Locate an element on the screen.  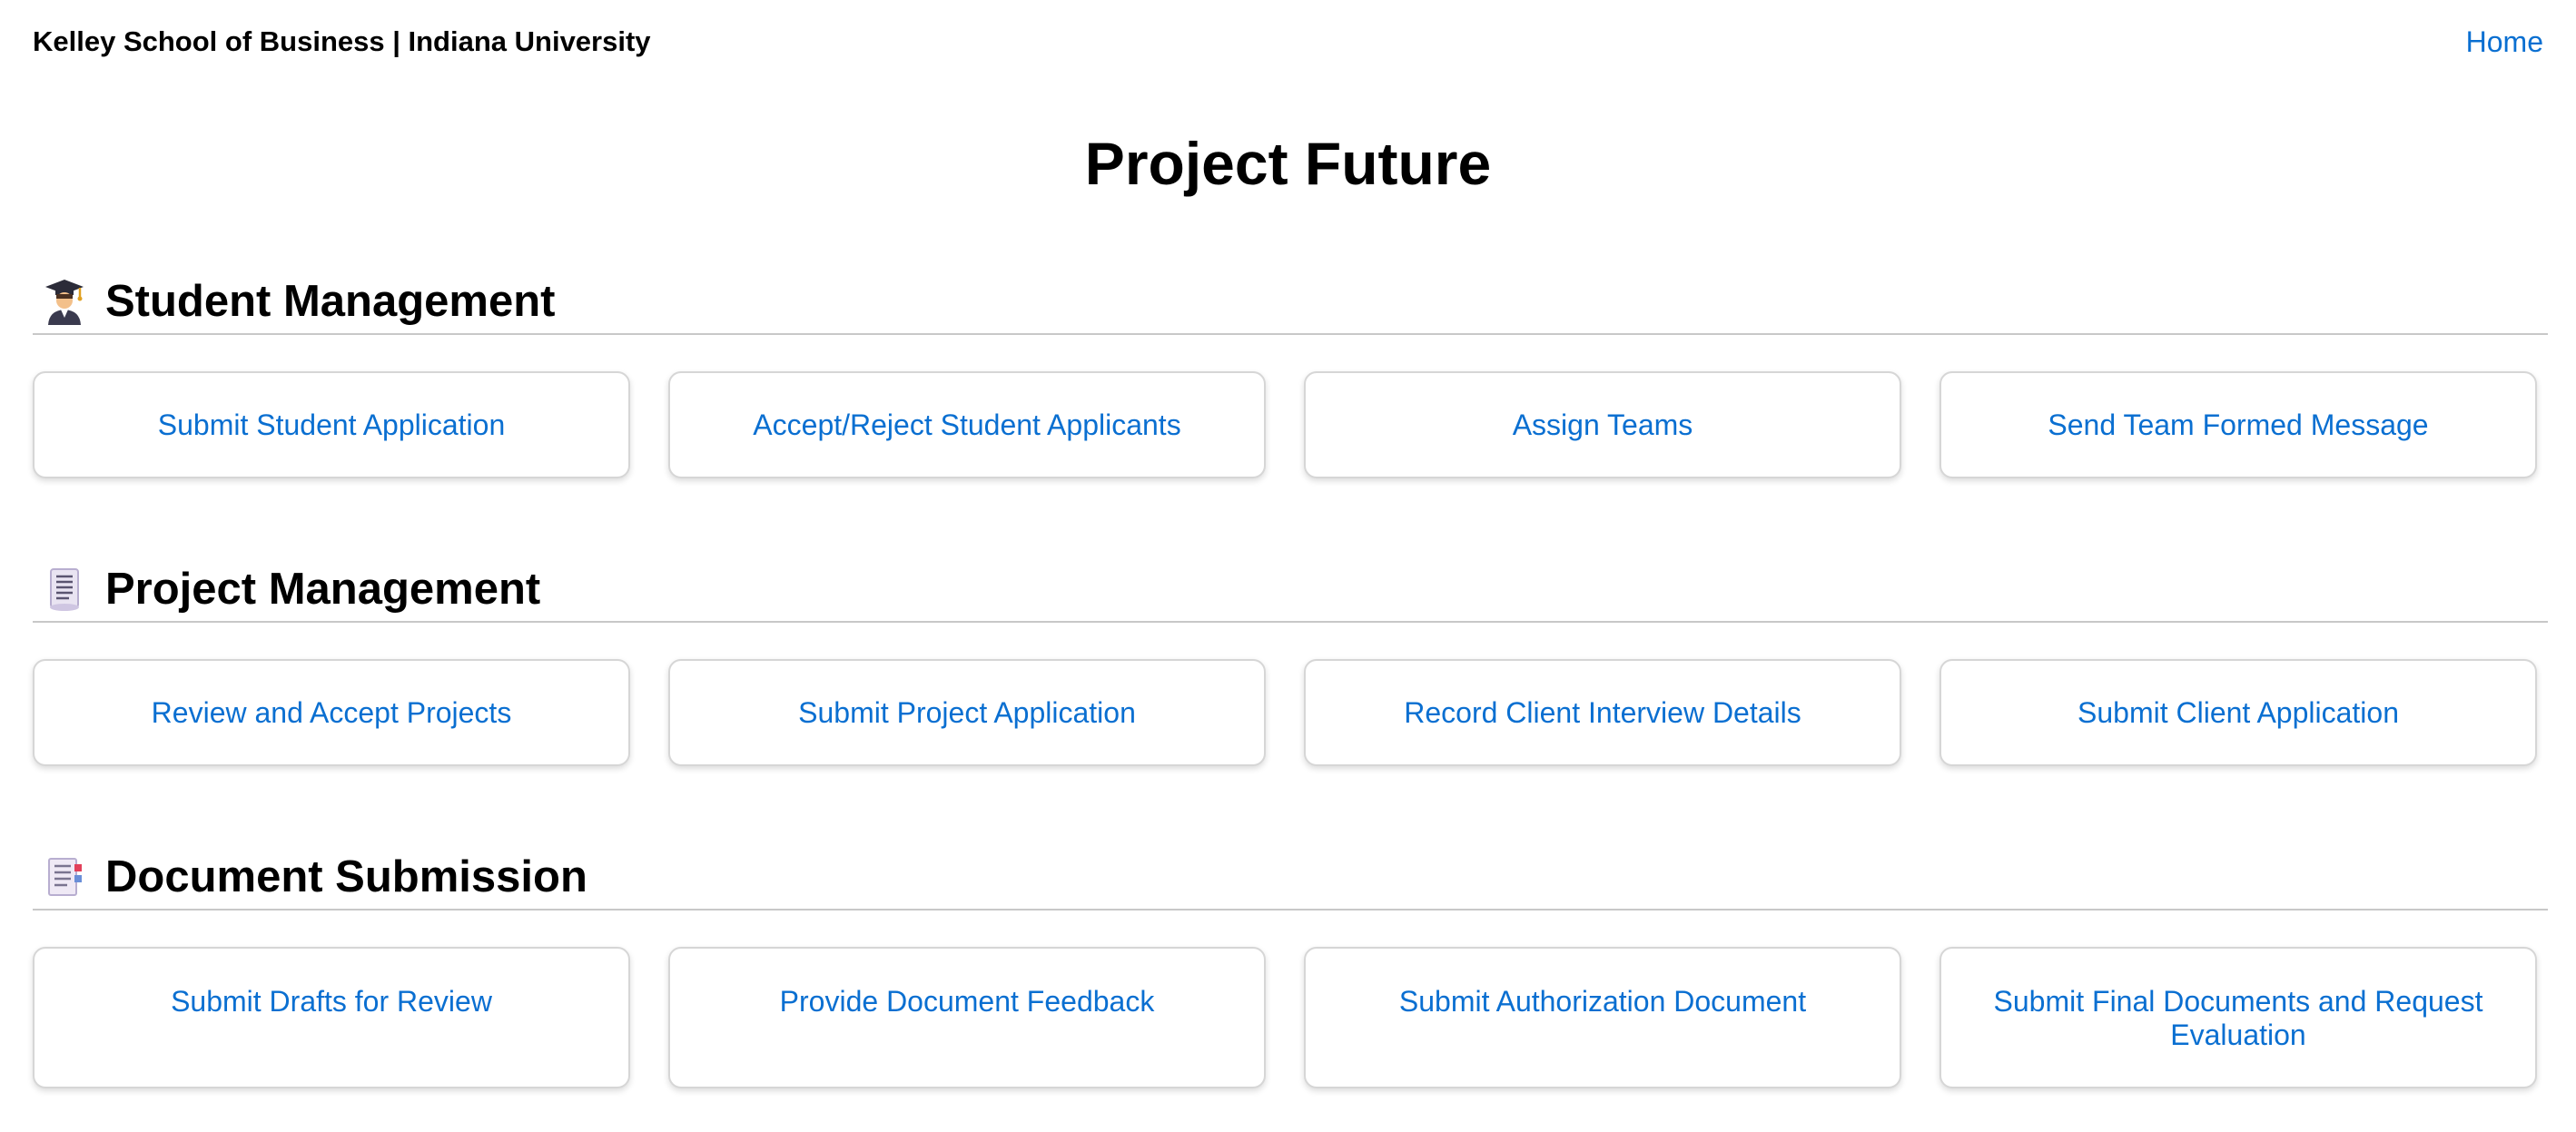
card-label: Assign Teams is located at coordinates (1603, 426).